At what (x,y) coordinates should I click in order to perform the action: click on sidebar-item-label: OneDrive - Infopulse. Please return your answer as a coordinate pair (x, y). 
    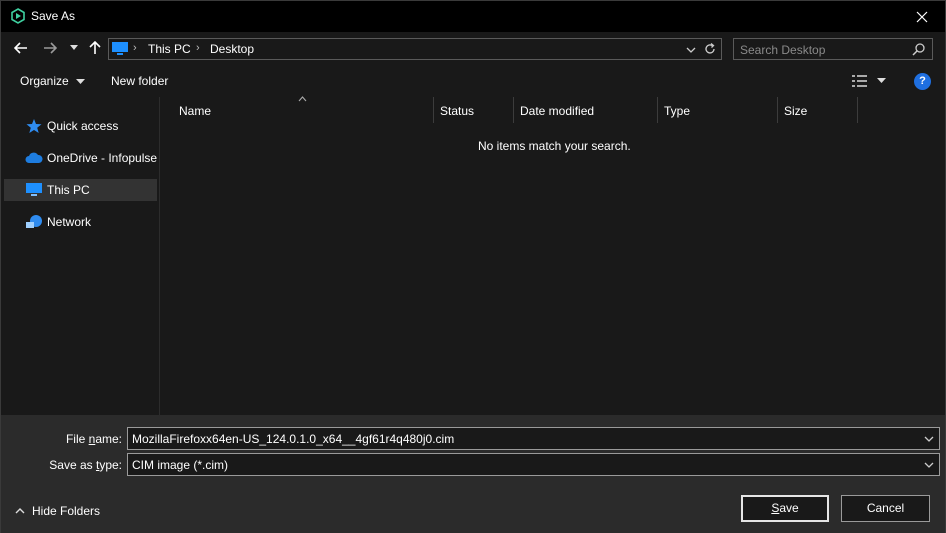
    Looking at the image, I should click on (102, 158).